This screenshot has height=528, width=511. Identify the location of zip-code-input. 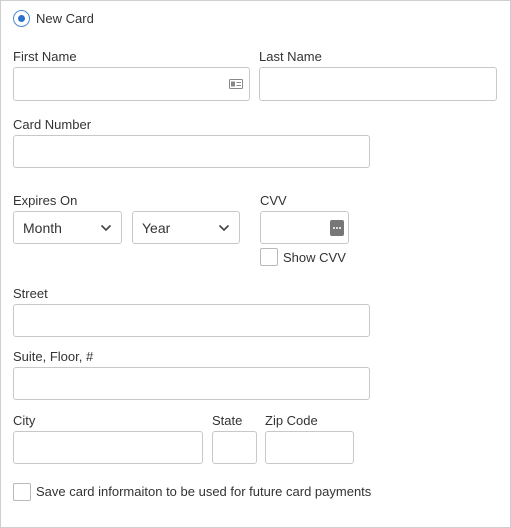
(309, 447).